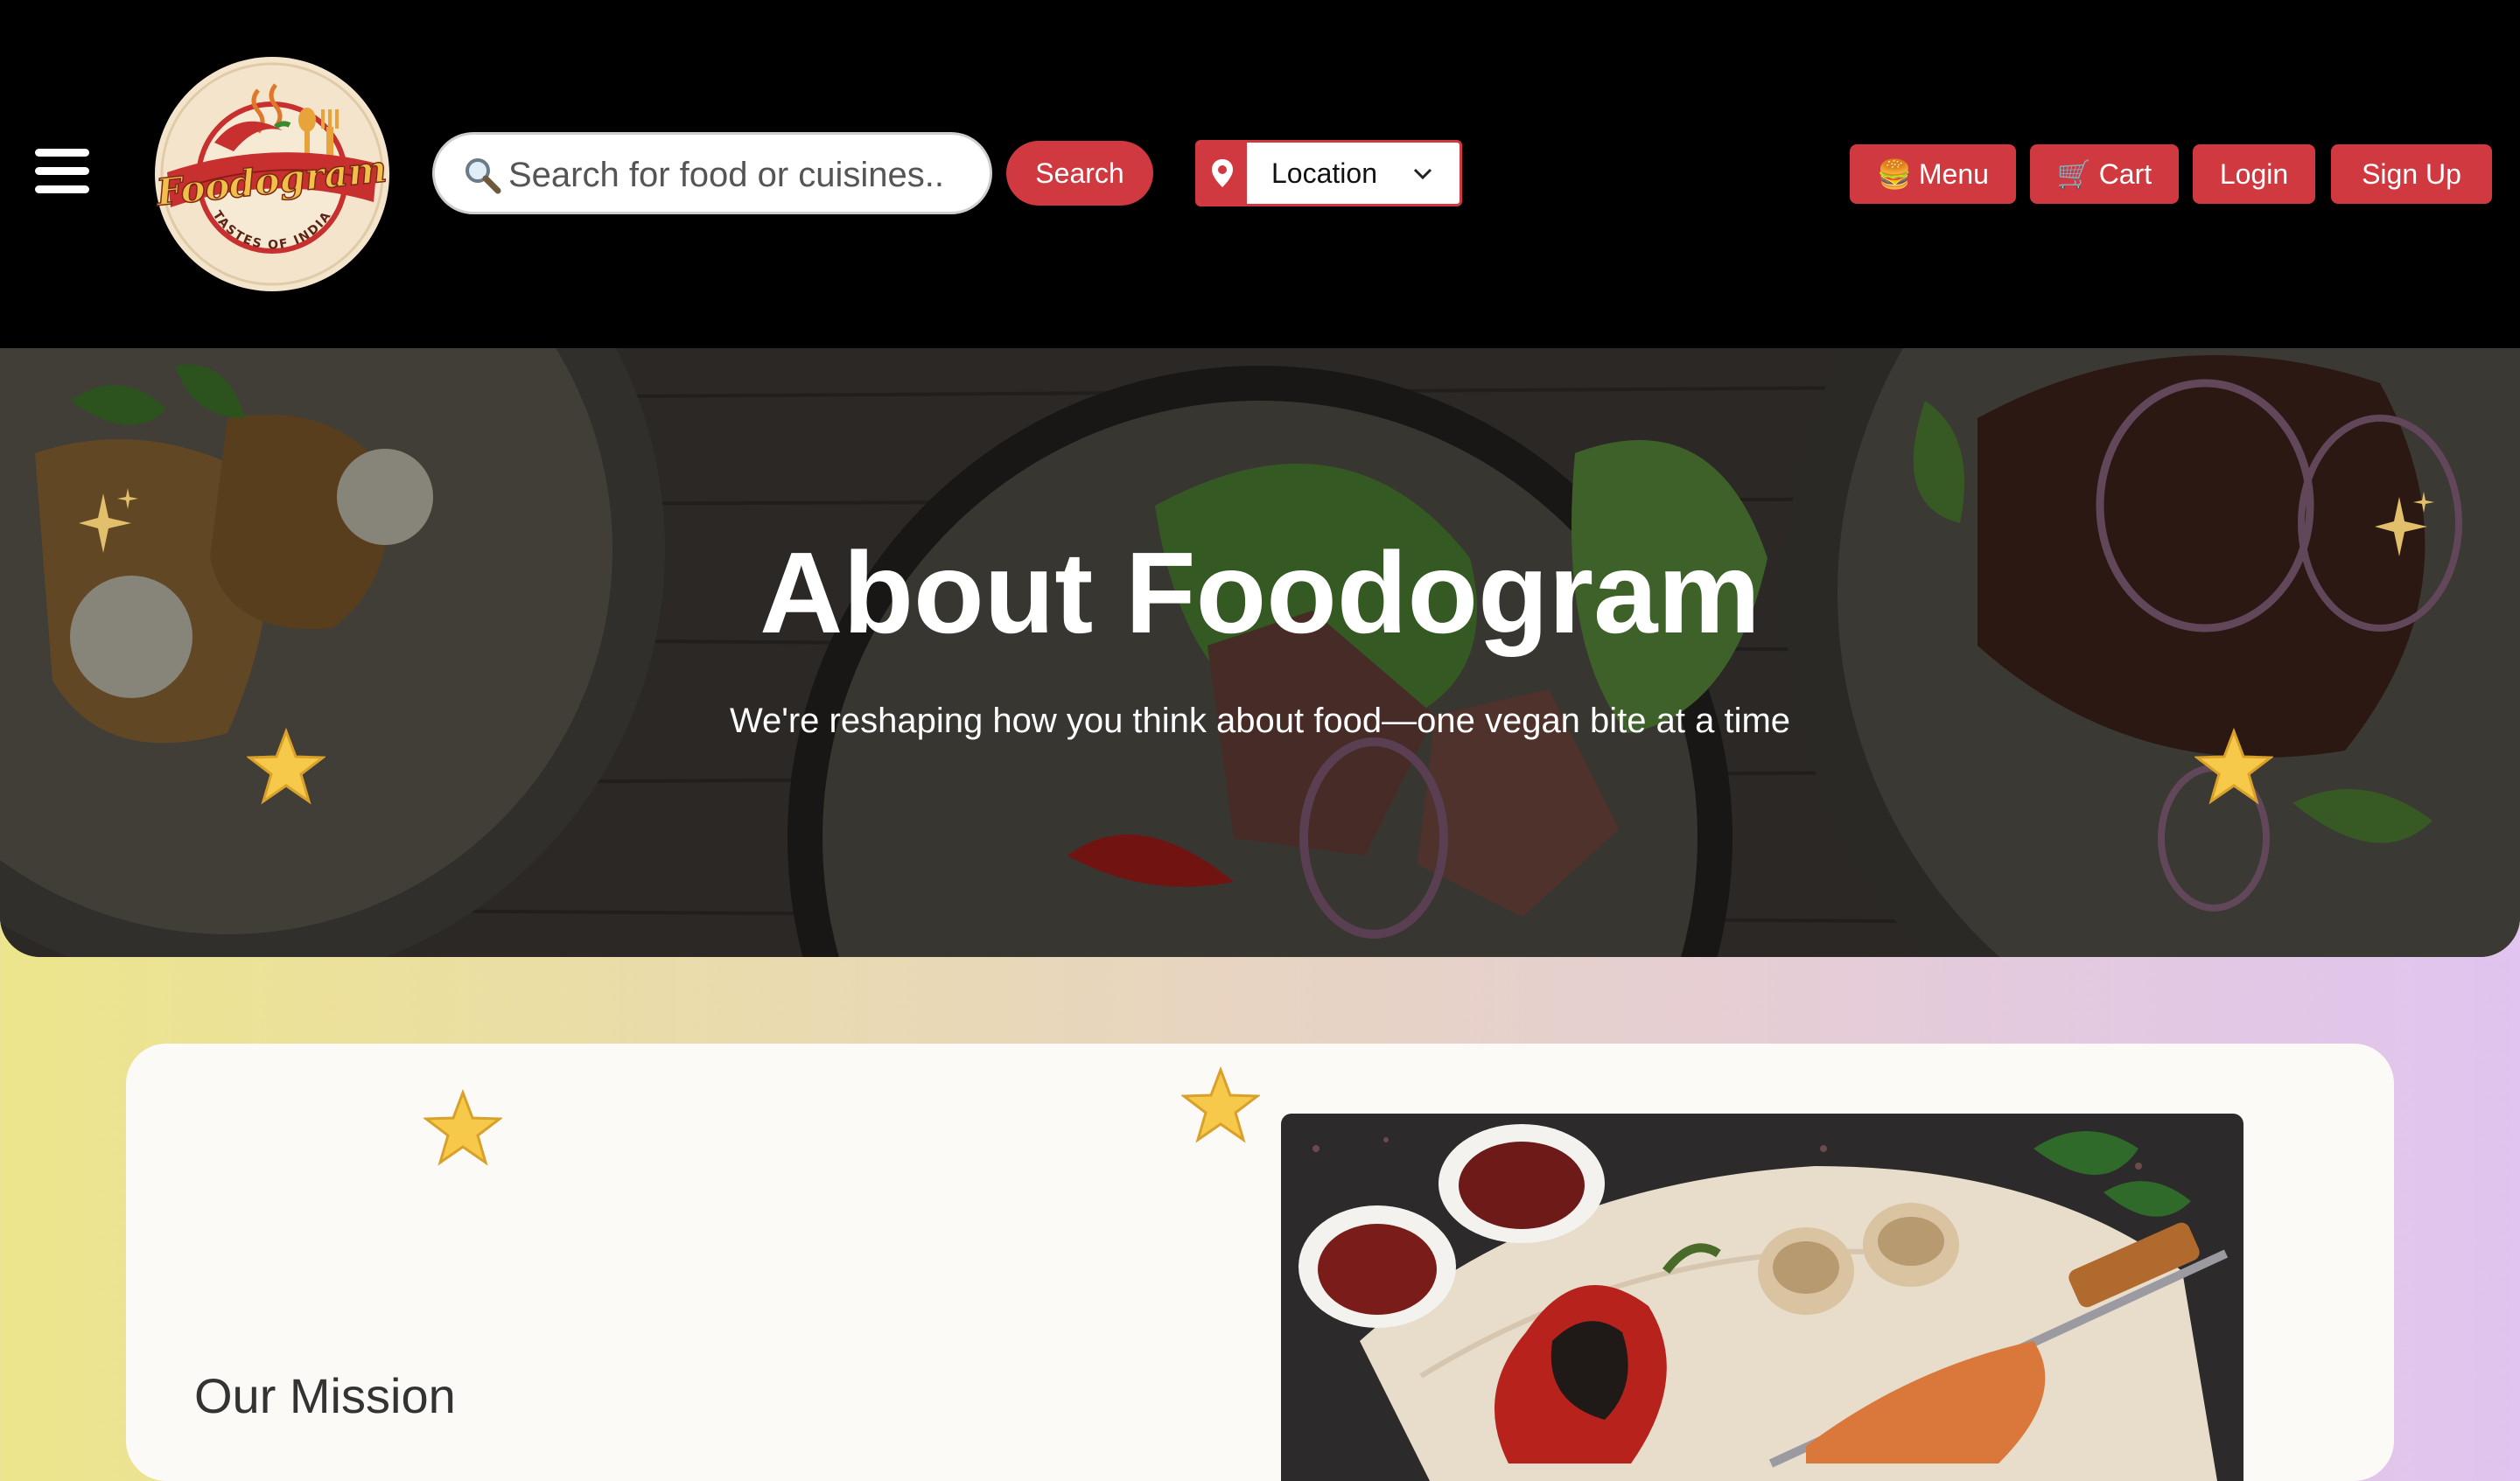 This screenshot has width=2520, height=1481. I want to click on hamburger-menu-icon, so click(62, 171).